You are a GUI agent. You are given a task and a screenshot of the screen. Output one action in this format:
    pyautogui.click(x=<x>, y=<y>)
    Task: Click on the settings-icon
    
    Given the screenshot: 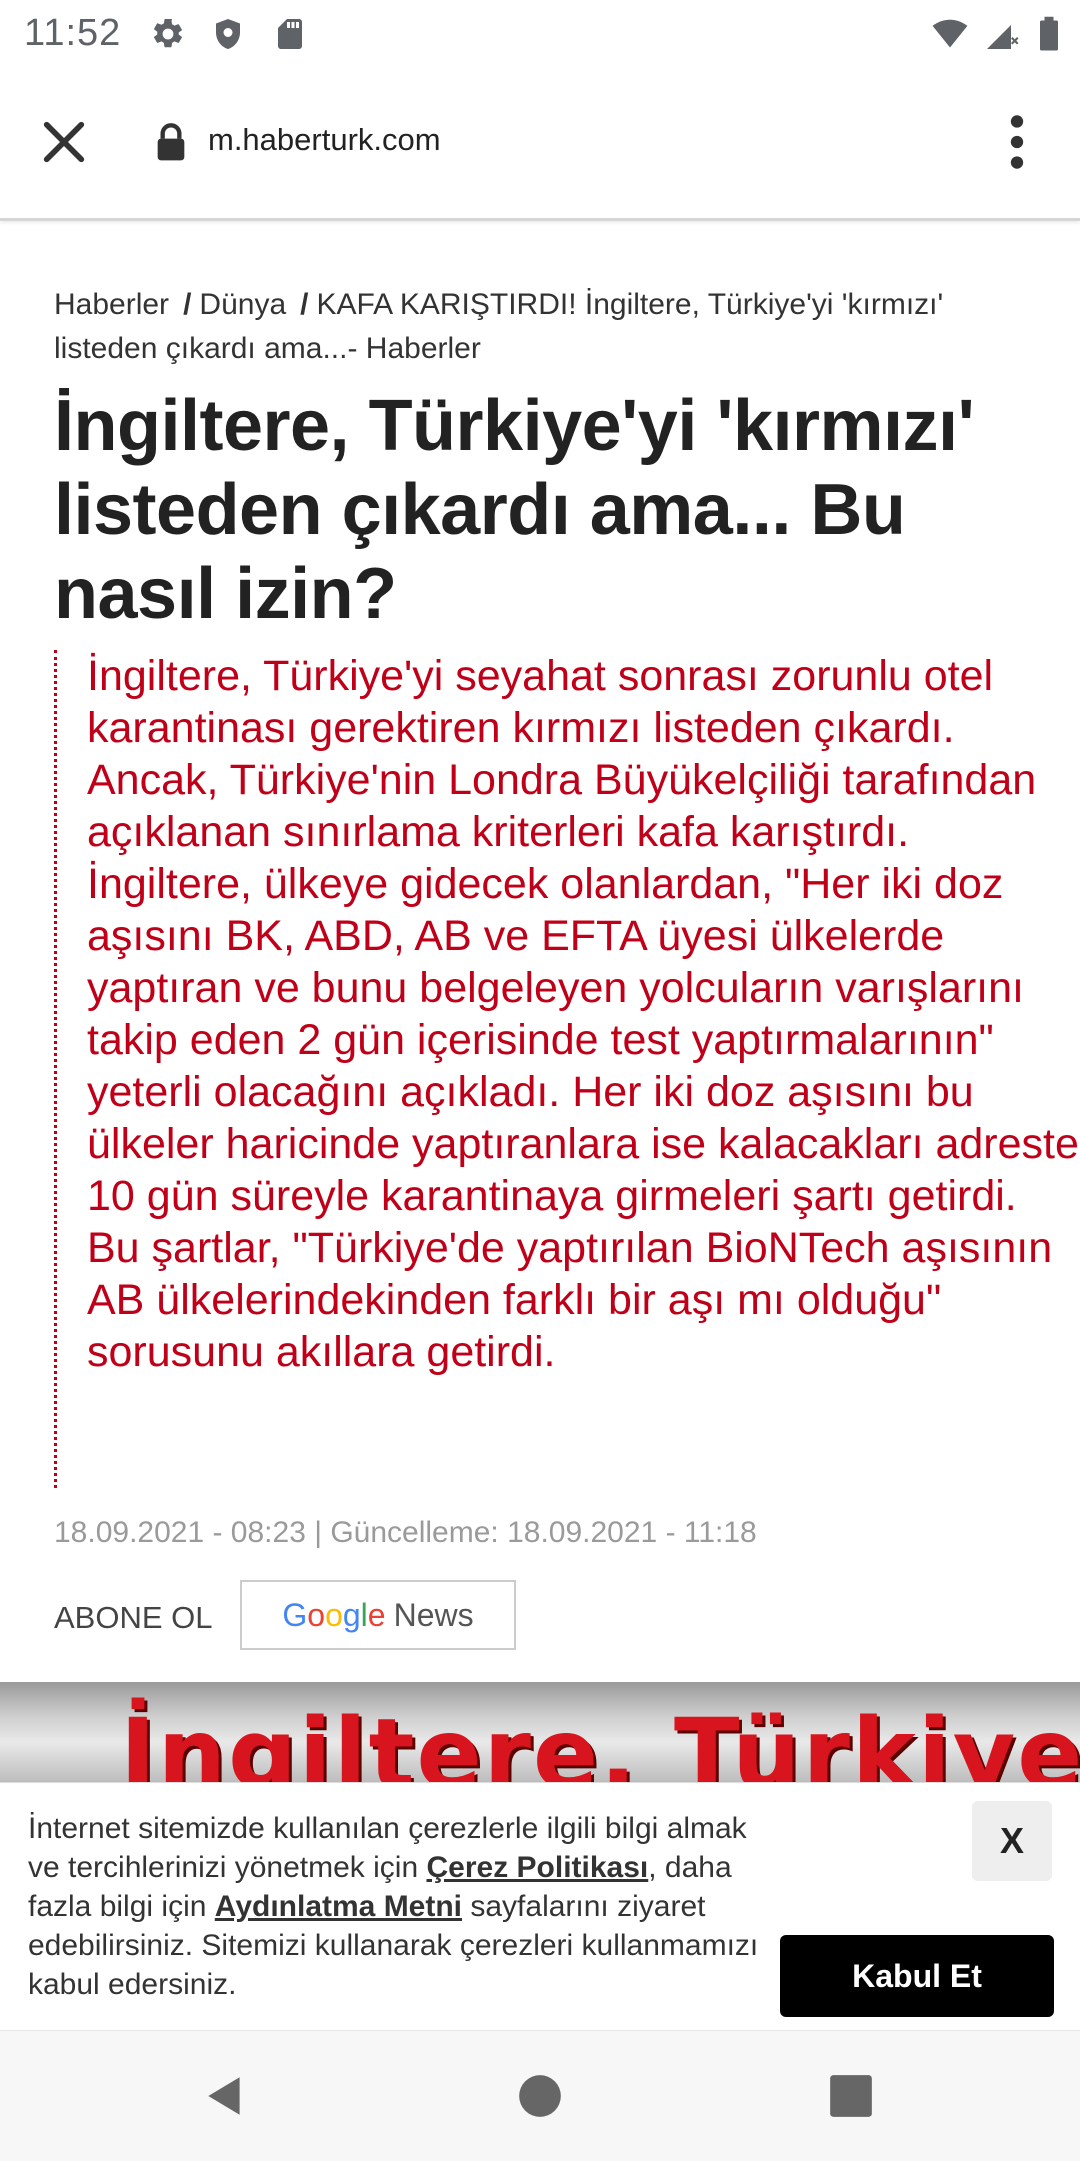 What is the action you would take?
    pyautogui.click(x=168, y=33)
    